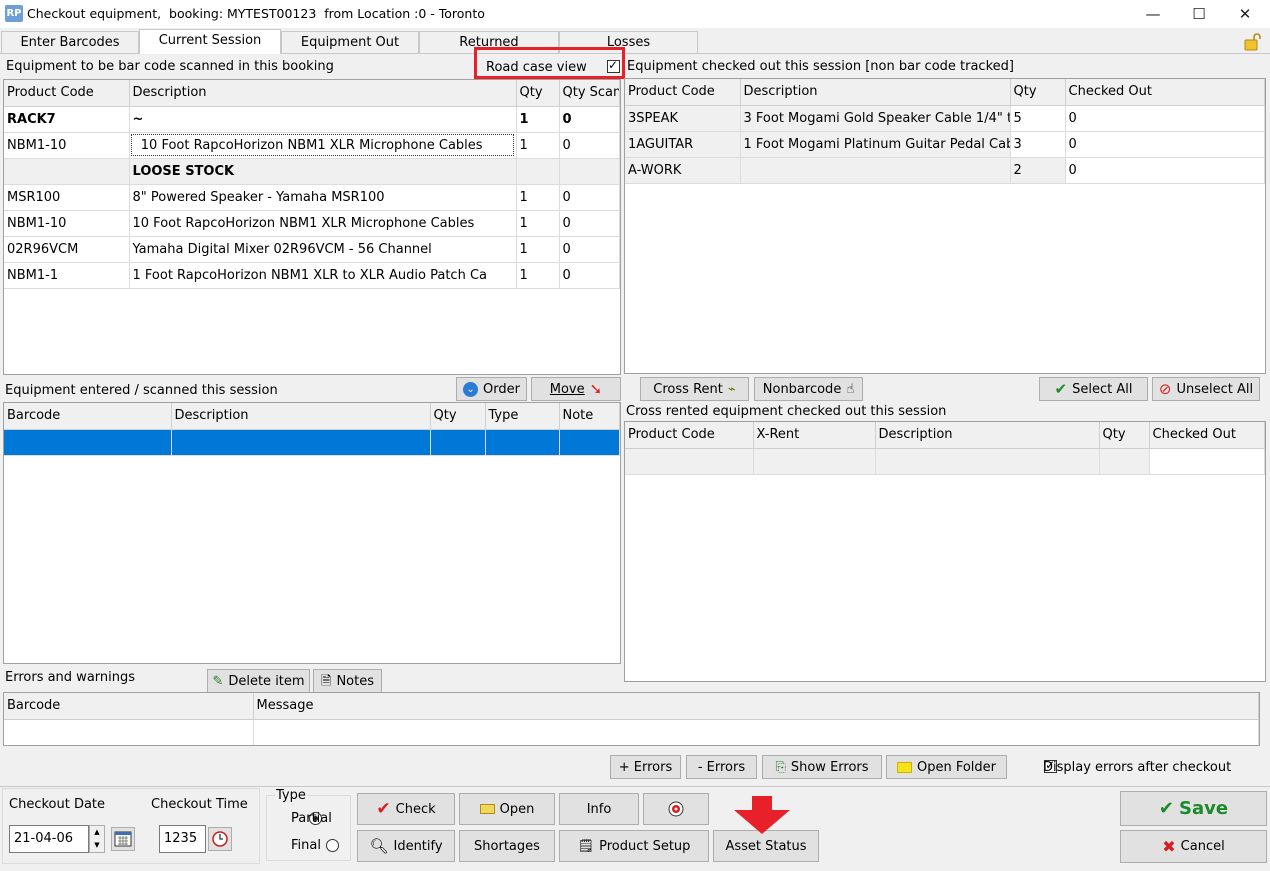 Image resolution: width=1270 pixels, height=871 pixels. I want to click on nonbarcode-button: Nonbarcode ☝, so click(808, 389).